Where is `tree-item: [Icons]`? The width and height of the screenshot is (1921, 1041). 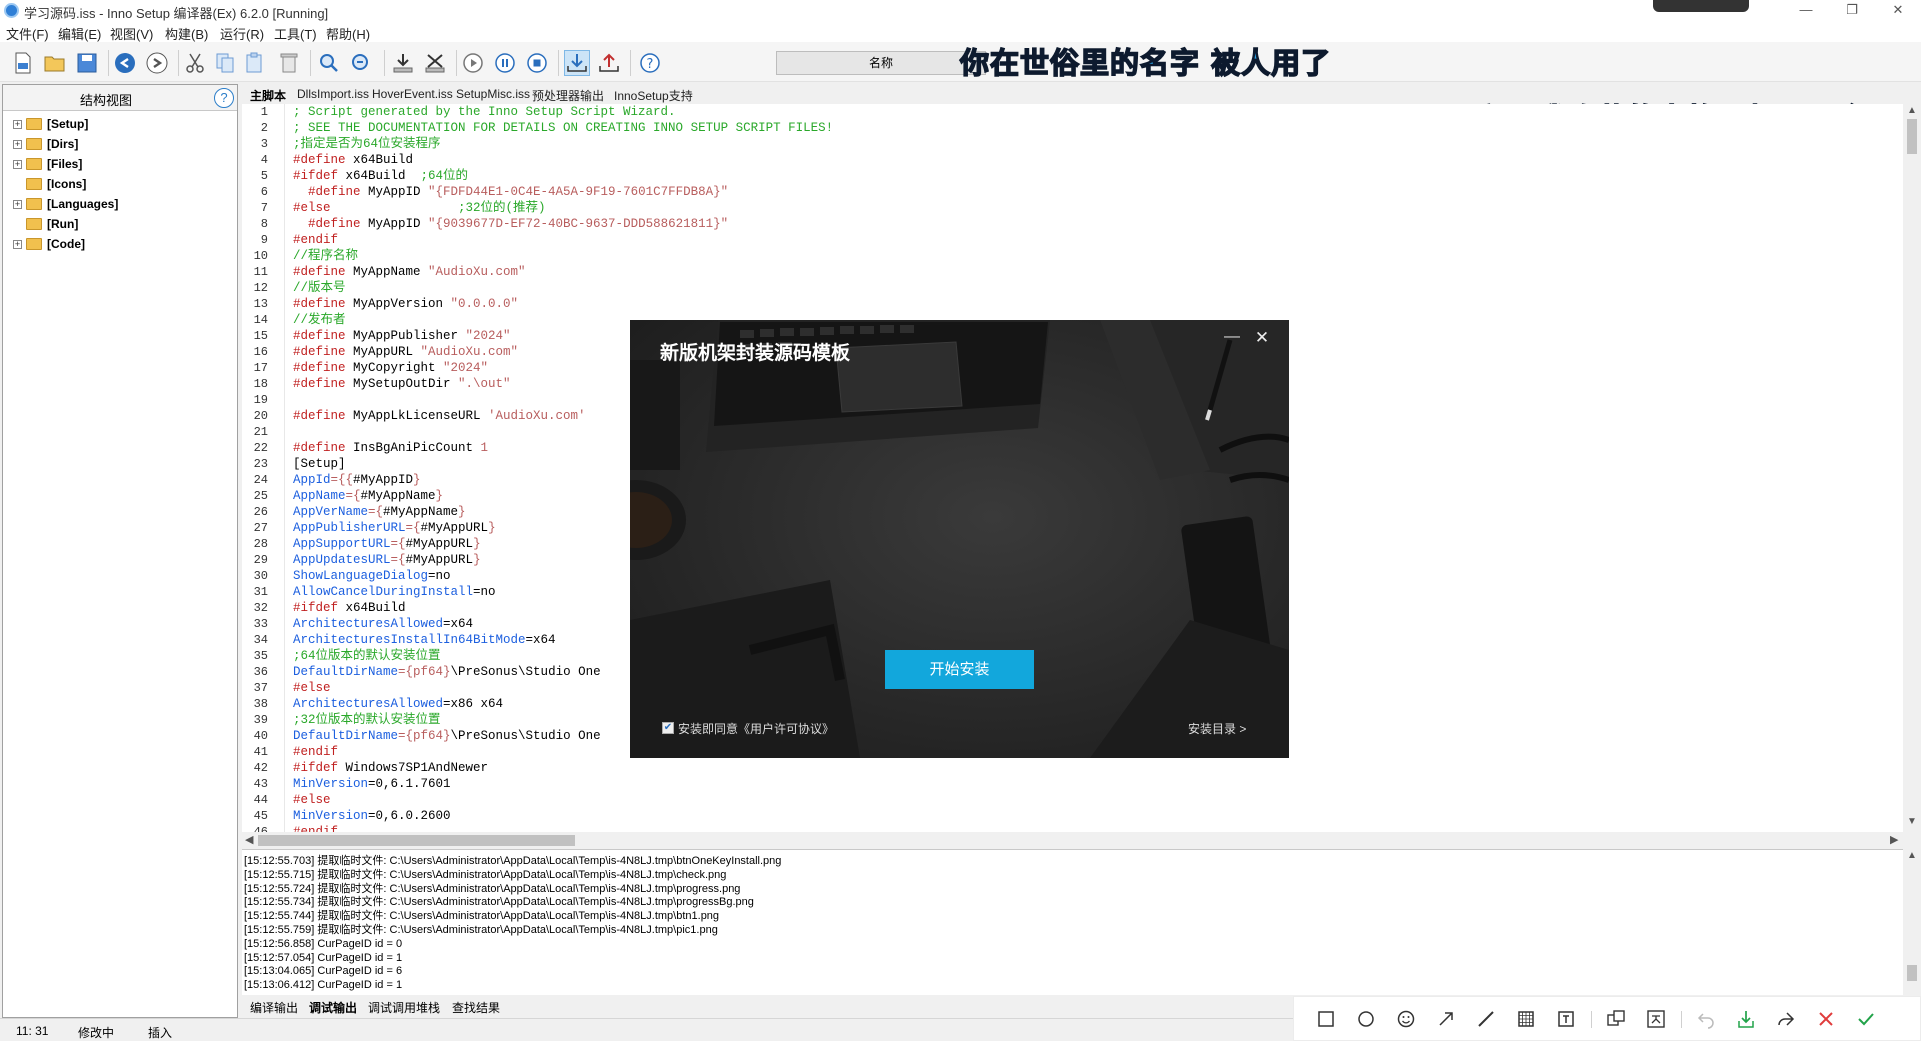
tree-item: [Icons] is located at coordinates (49, 184).